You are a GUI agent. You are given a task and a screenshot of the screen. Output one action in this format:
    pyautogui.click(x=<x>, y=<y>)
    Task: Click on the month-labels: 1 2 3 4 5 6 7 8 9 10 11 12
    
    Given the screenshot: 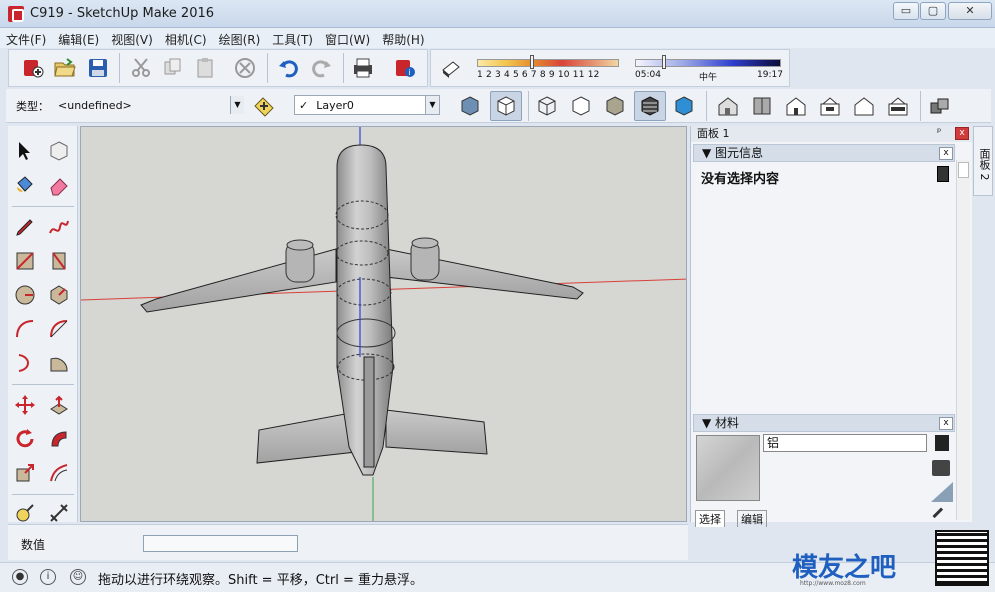 What is the action you would take?
    pyautogui.click(x=538, y=75)
    